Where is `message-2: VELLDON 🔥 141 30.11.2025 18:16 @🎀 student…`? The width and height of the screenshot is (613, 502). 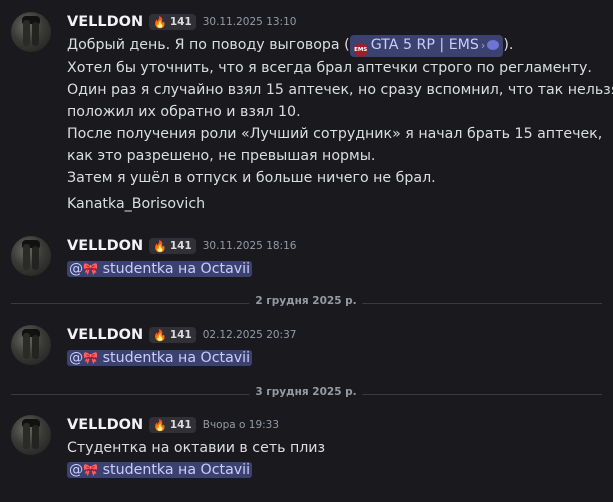 message-2: VELLDON 🔥 141 30.11.2025 18:16 @🎀 student… is located at coordinates (306, 261).